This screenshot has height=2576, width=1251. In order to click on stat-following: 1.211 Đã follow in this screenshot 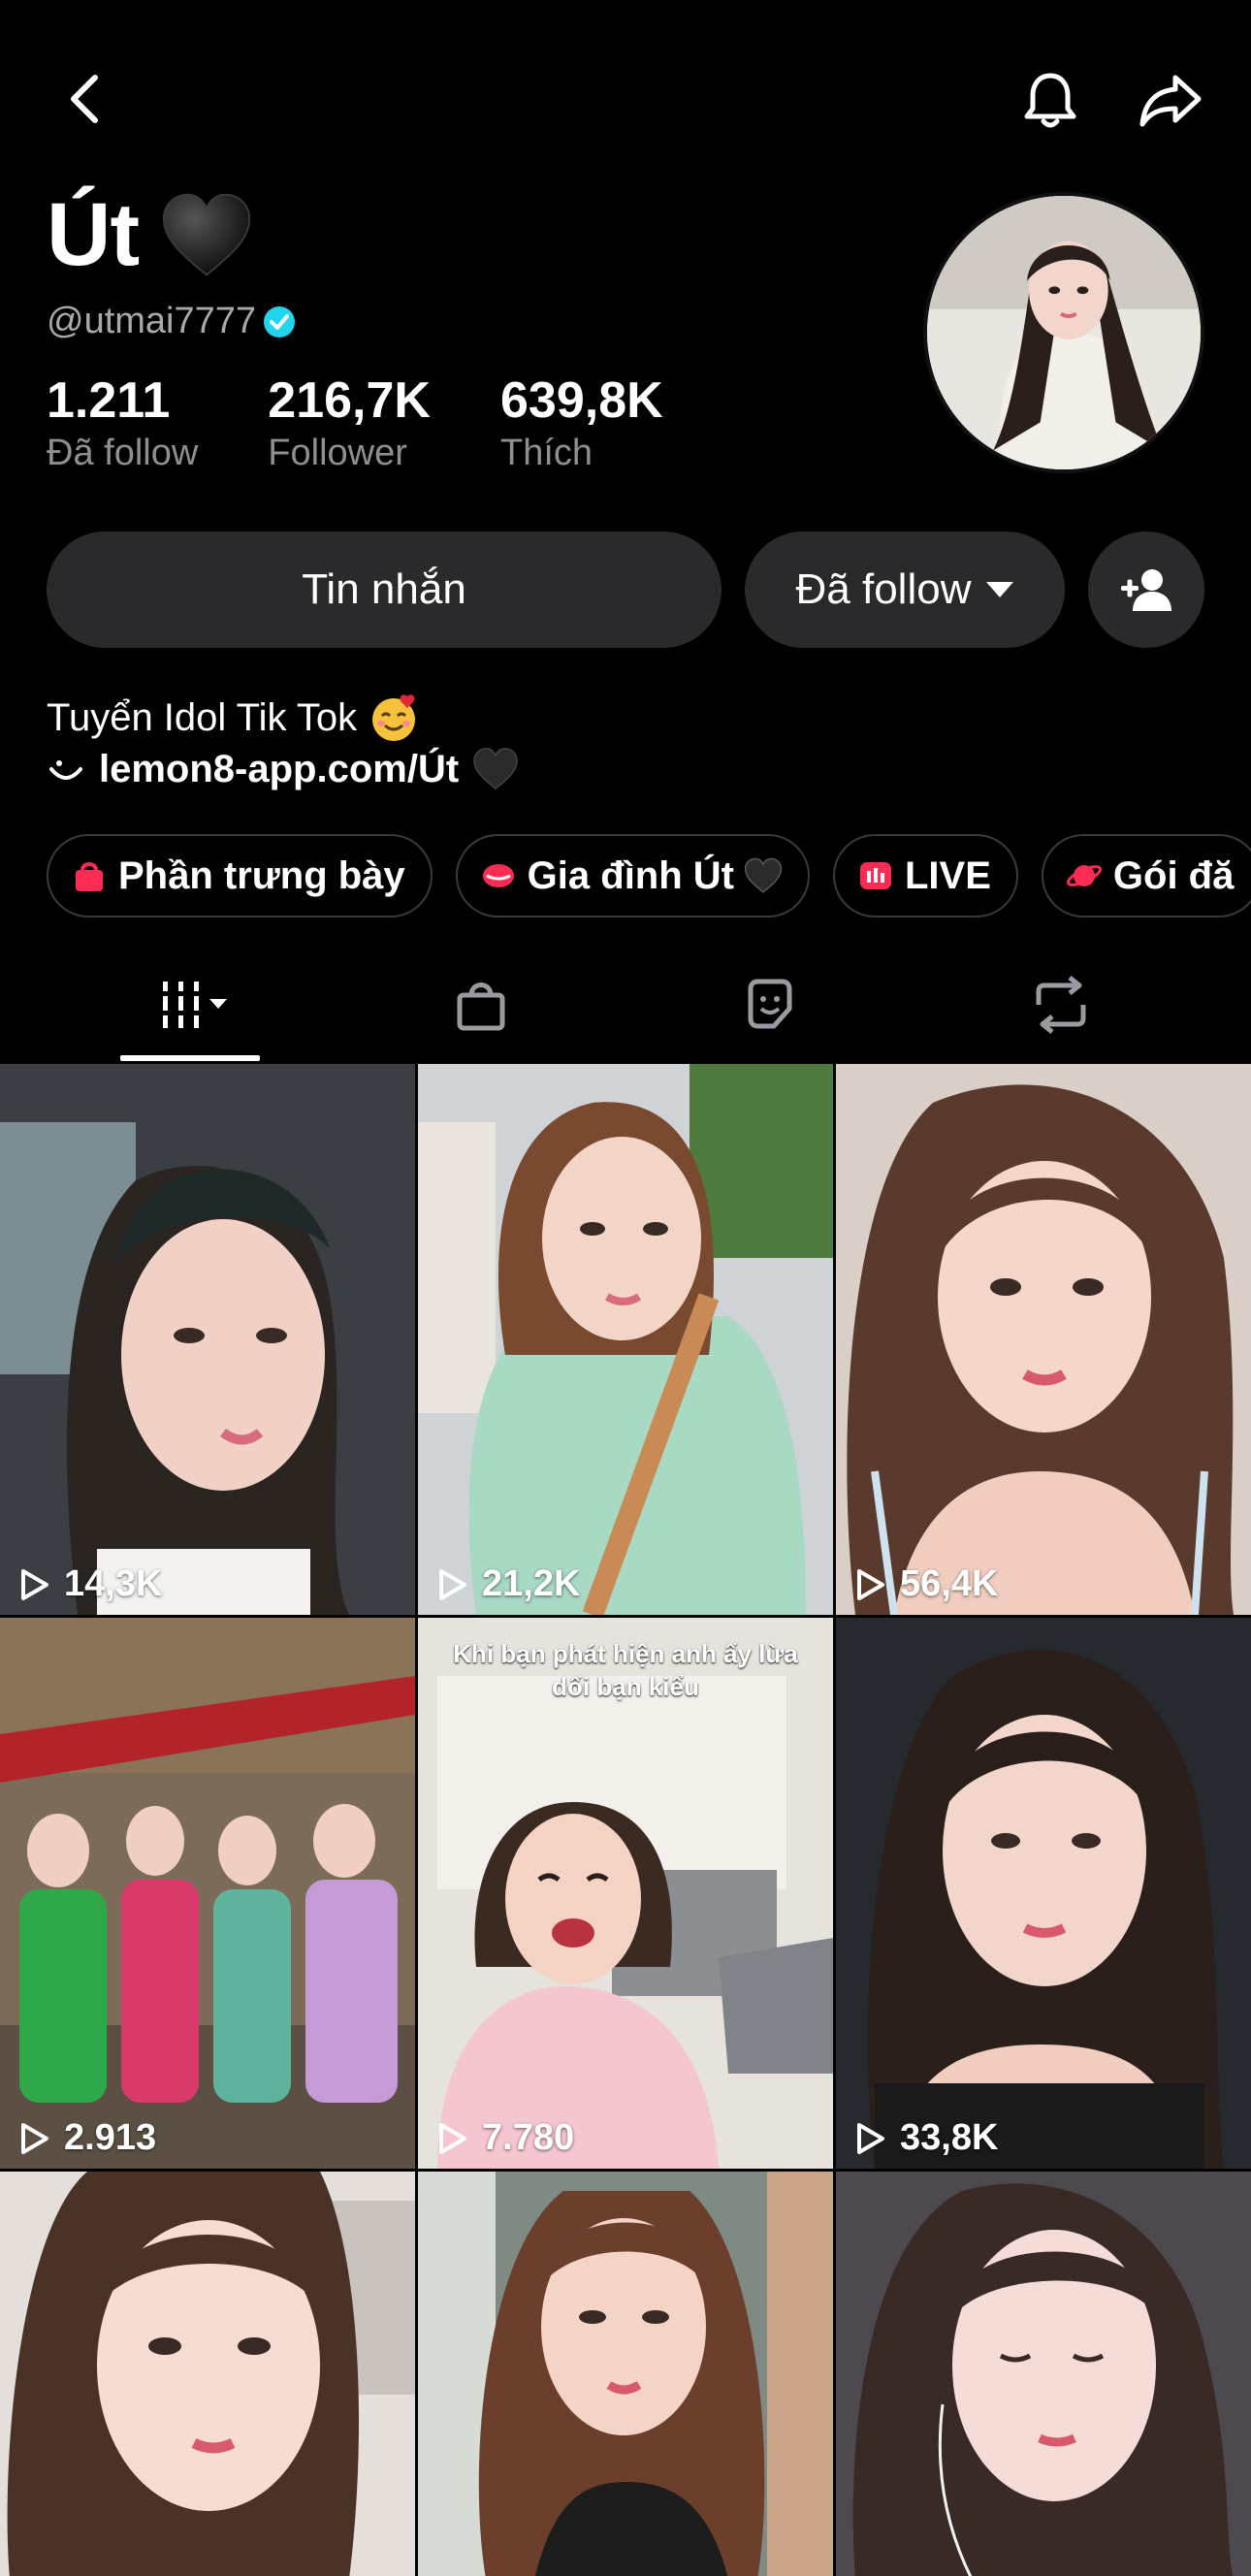, I will do `click(122, 422)`.